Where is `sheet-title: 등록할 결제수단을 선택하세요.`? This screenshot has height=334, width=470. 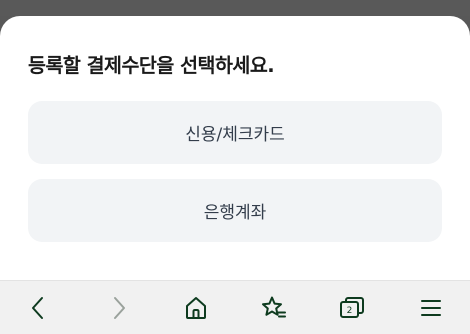
sheet-title: 등록할 결제수단을 선택하세요. is located at coordinates (151, 65).